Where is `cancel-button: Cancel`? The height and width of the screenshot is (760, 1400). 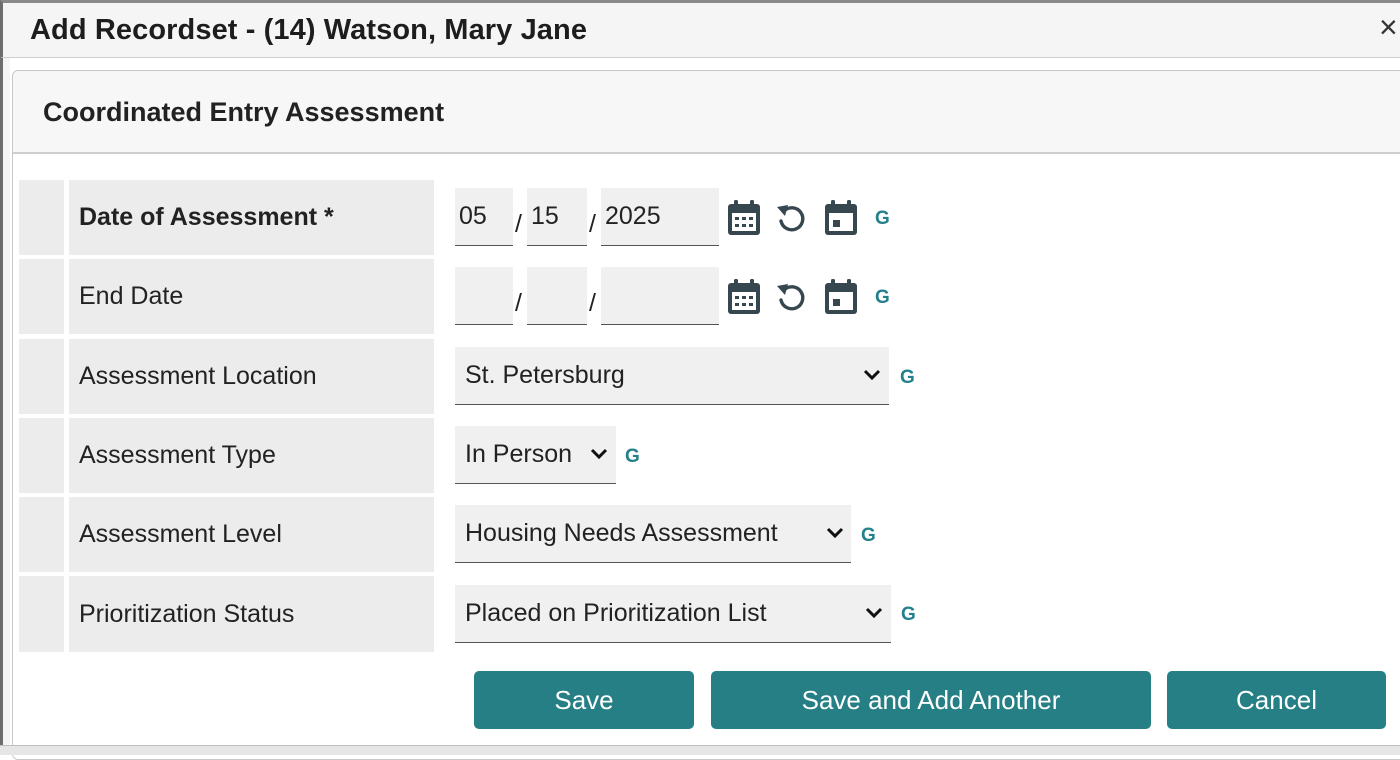 cancel-button: Cancel is located at coordinates (1276, 700).